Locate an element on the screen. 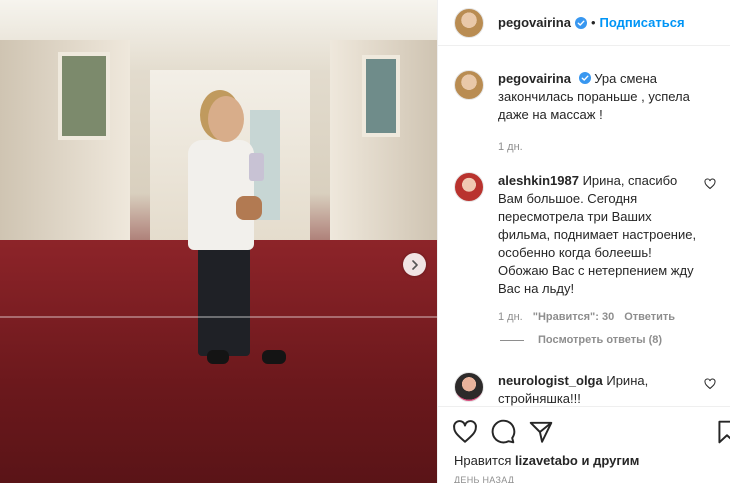  photo-person-head is located at coordinates (226, 119).